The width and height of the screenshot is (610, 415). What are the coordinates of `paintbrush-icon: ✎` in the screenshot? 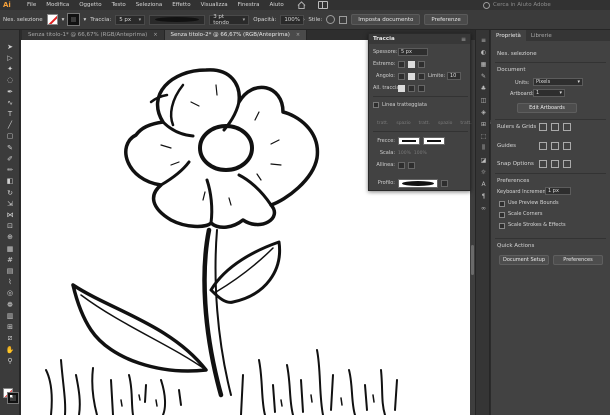 It's located at (10, 148).